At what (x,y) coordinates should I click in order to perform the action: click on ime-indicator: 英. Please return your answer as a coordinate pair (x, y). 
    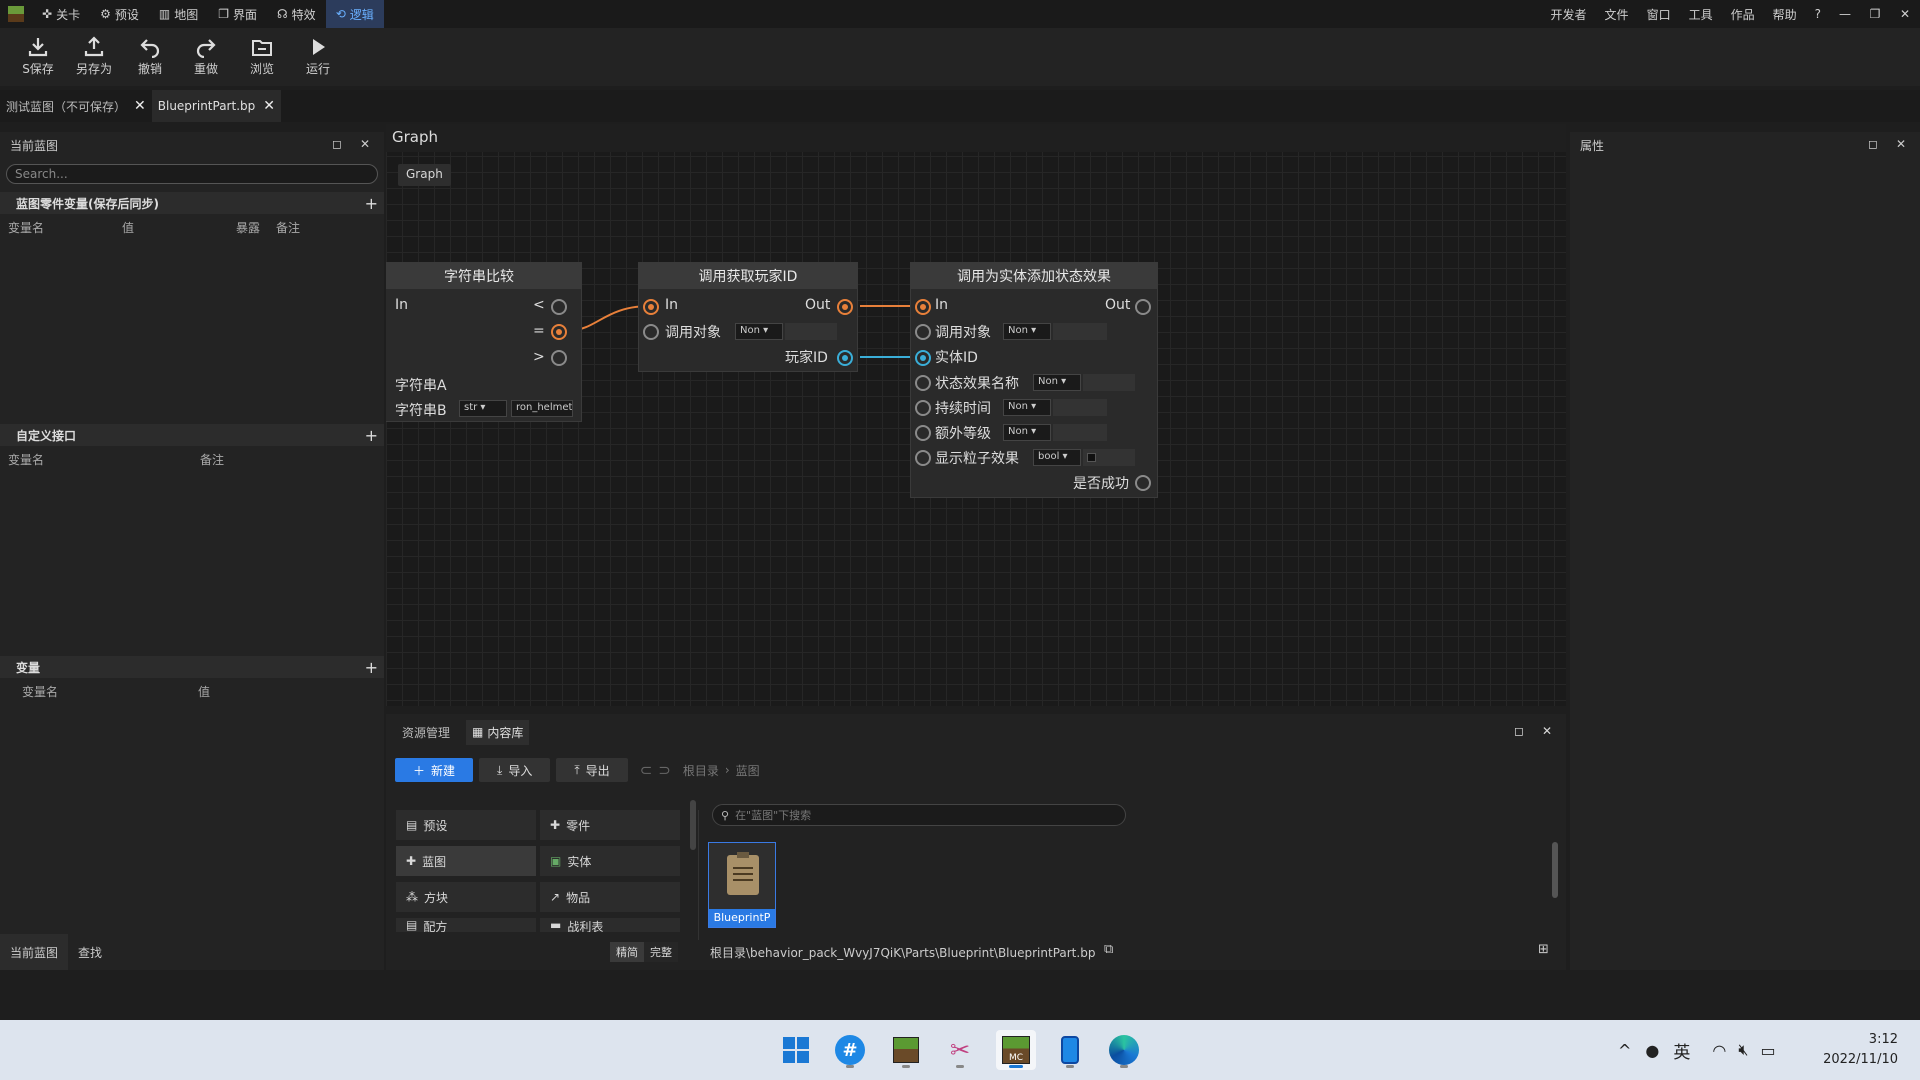
    Looking at the image, I should click on (1681, 1050).